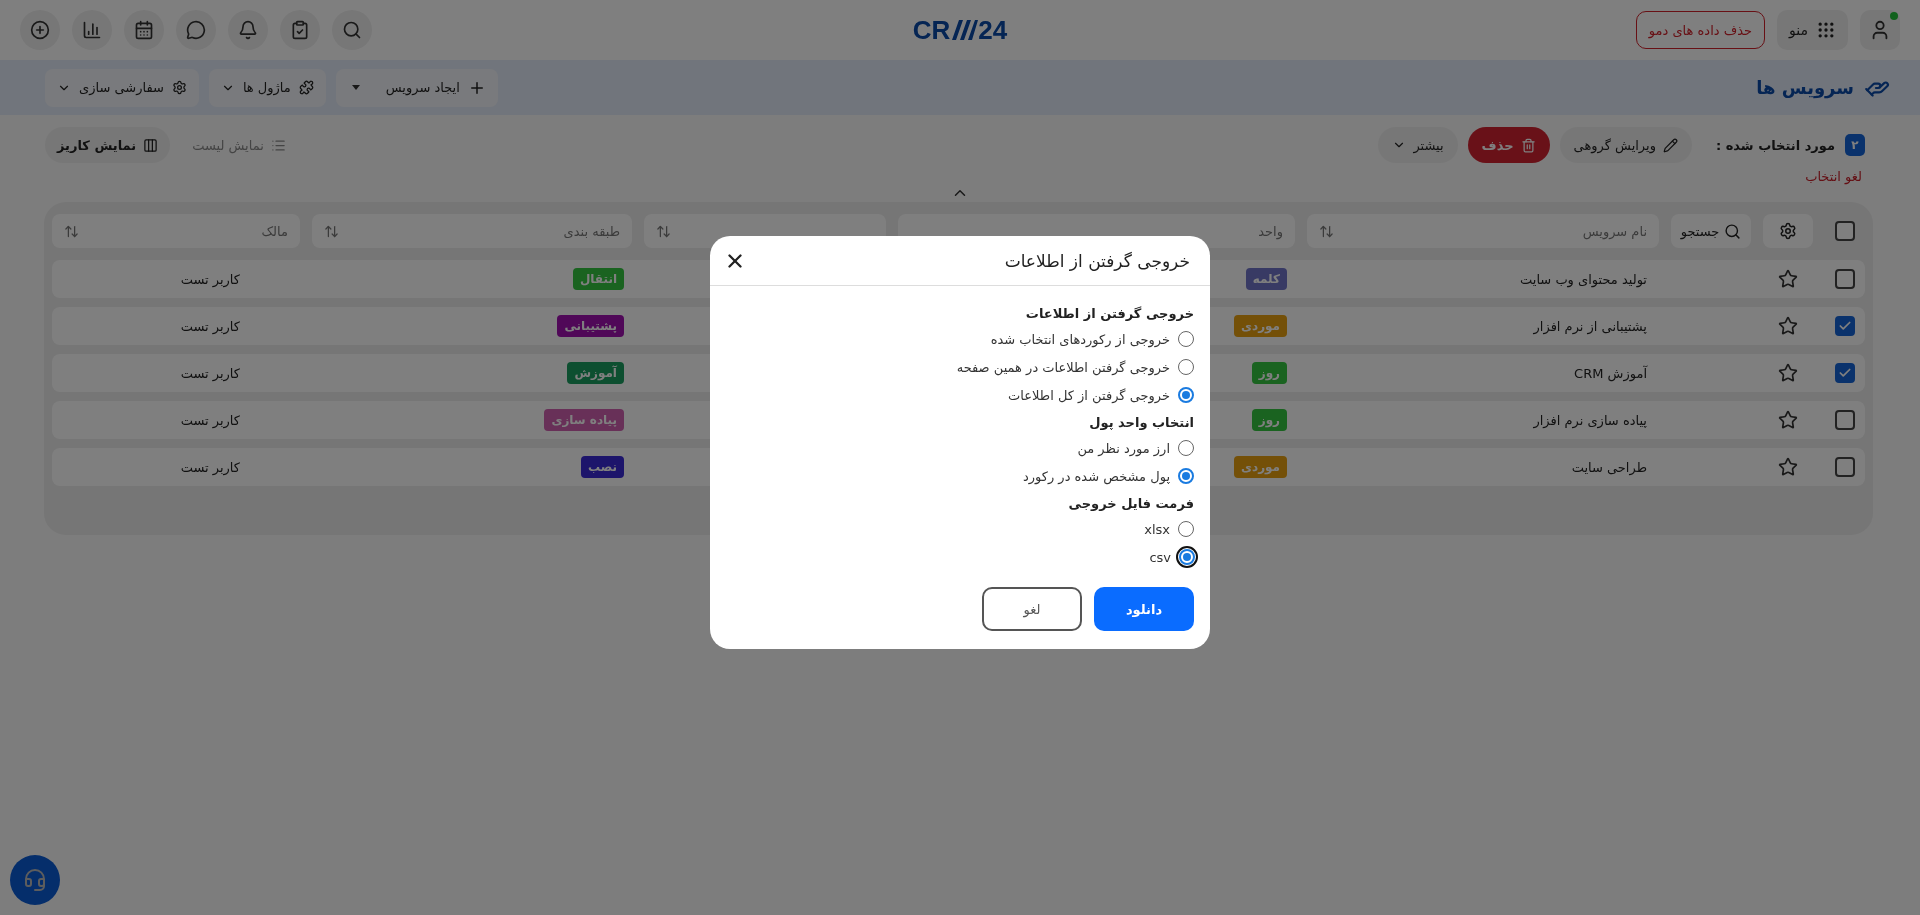 This screenshot has height=915, width=1920. What do you see at coordinates (1590, 326) in the screenshot?
I see `table-cell-text: پشتیبانی از نرم افزار` at bounding box center [1590, 326].